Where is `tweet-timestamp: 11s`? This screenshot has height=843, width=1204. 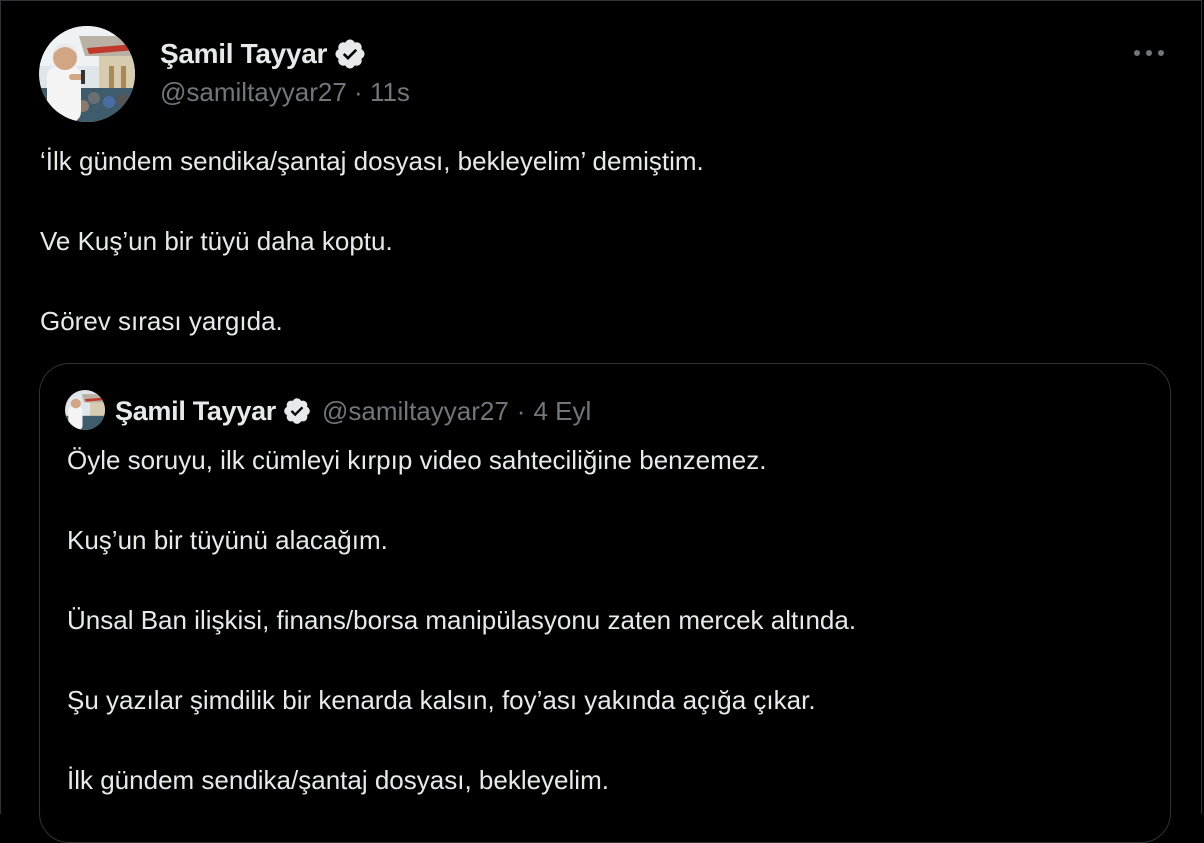
tweet-timestamp: 11s is located at coordinates (390, 92).